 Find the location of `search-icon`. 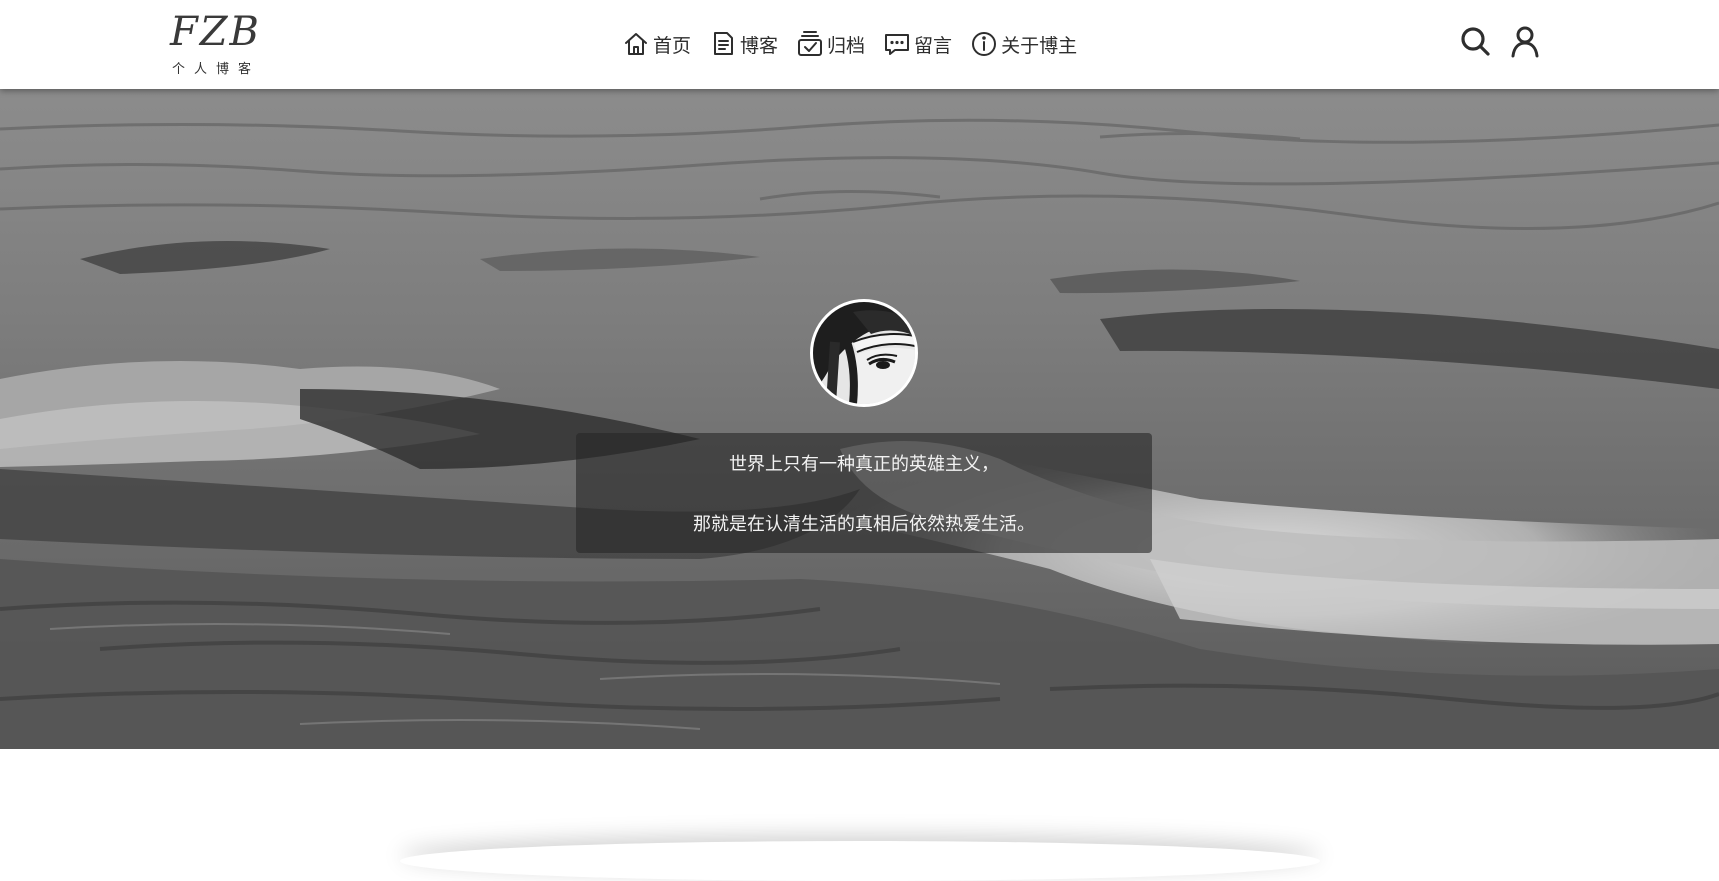

search-icon is located at coordinates (1475, 41).